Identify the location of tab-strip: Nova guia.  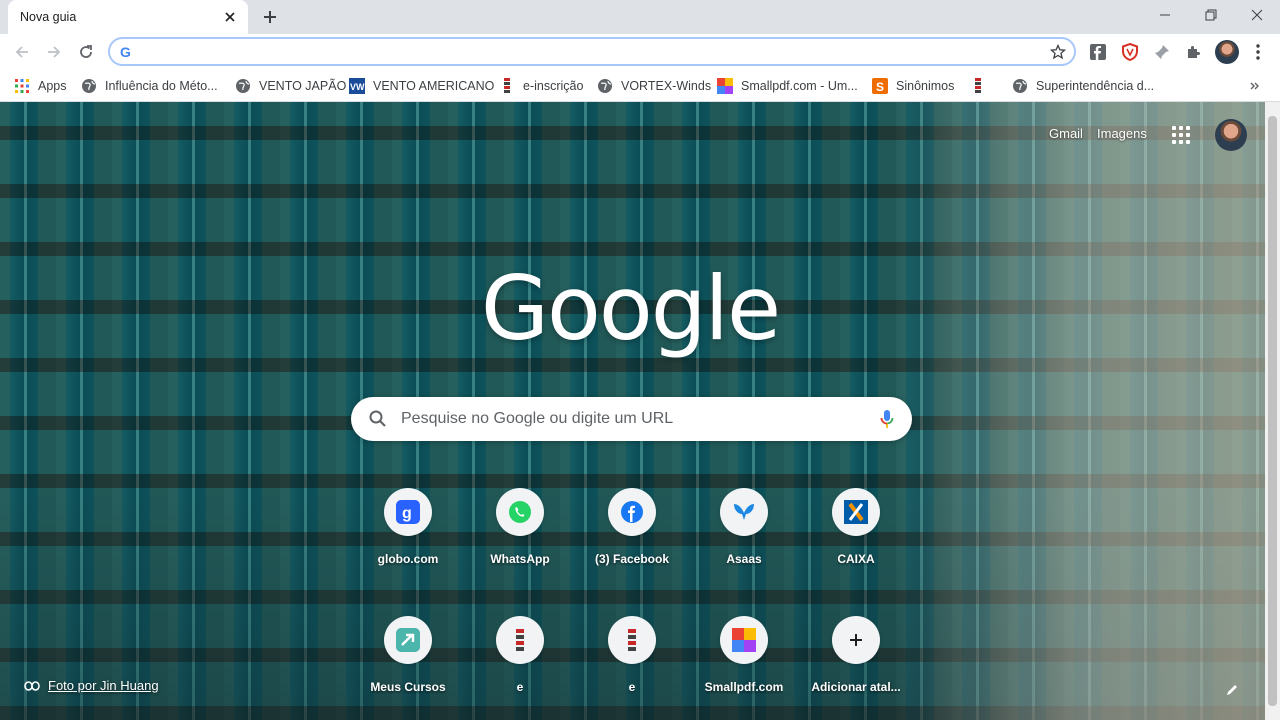
(640, 17).